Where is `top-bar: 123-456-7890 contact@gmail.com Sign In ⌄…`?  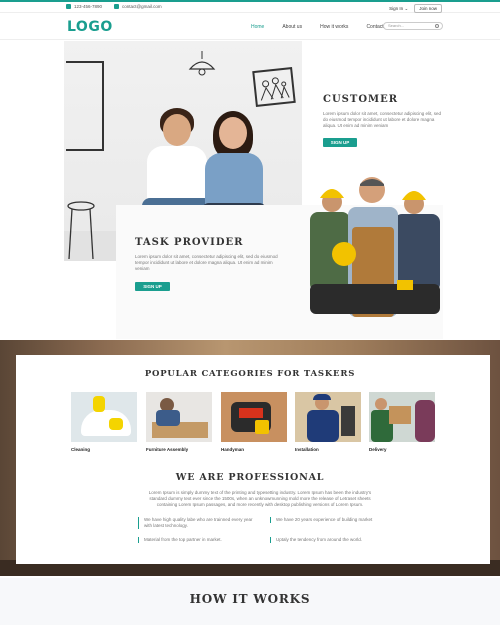 top-bar: 123-456-7890 contact@gmail.com Sign In ⌄… is located at coordinates (250, 6).